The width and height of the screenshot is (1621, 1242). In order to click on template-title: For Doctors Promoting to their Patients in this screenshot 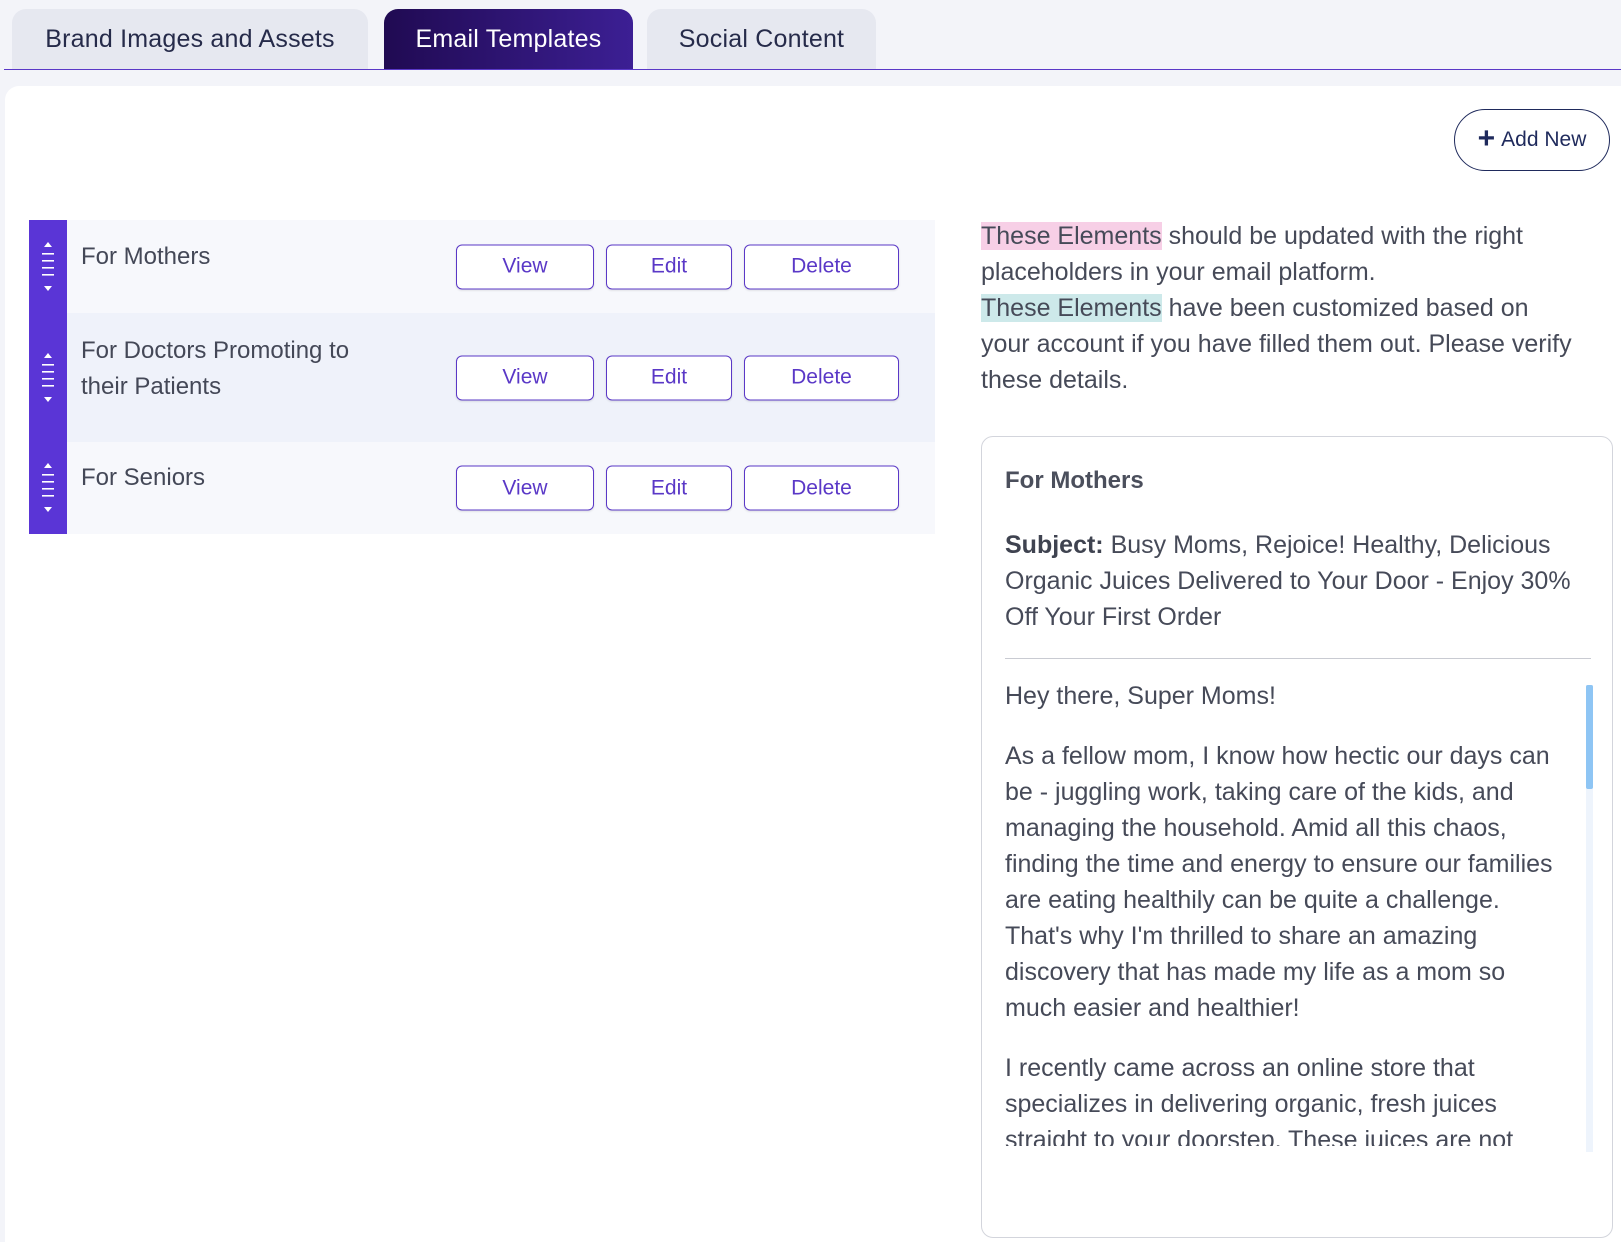, I will do `click(215, 368)`.